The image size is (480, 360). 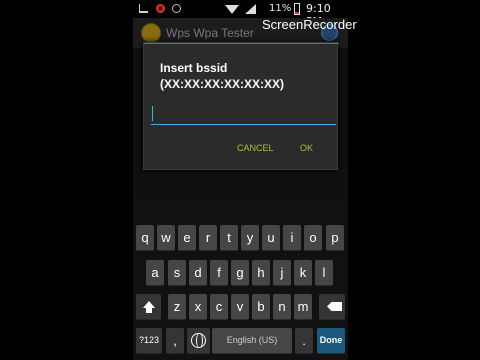 What do you see at coordinates (335, 238) in the screenshot?
I see `key-p: p` at bounding box center [335, 238].